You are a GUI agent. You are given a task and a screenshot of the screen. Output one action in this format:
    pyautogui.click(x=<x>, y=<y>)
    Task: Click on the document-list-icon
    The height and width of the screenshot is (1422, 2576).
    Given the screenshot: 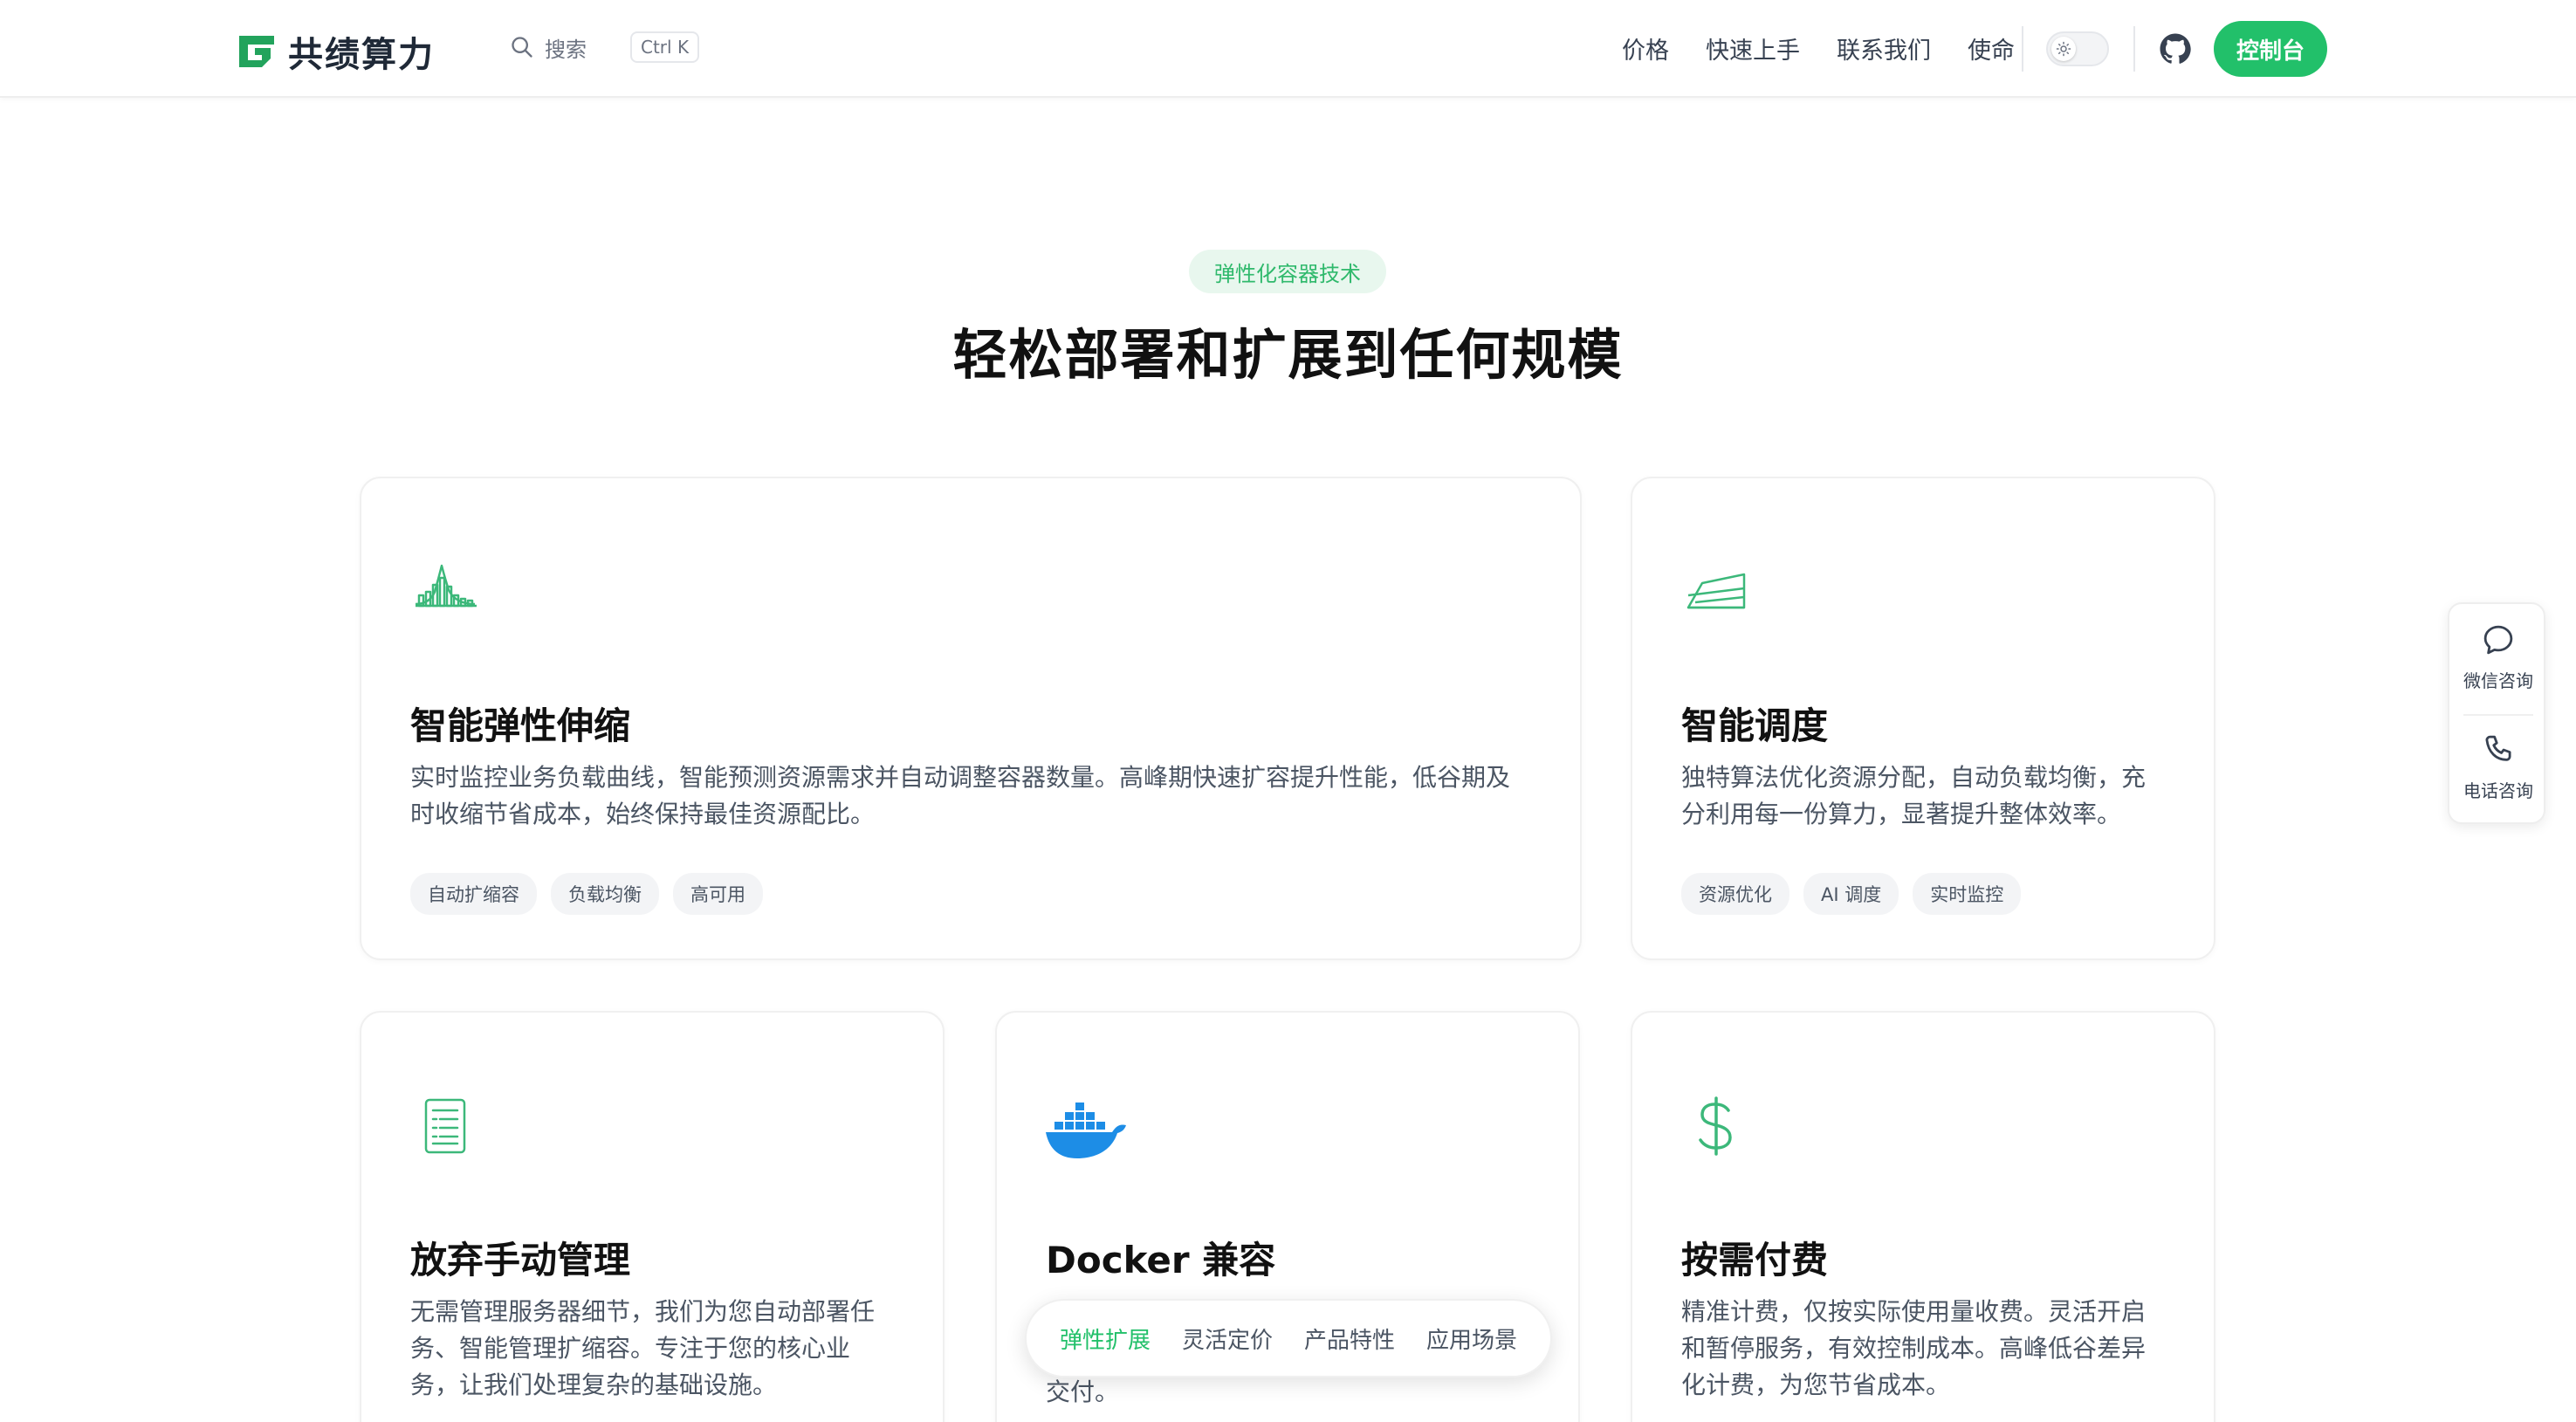 What is the action you would take?
    pyautogui.click(x=445, y=1126)
    